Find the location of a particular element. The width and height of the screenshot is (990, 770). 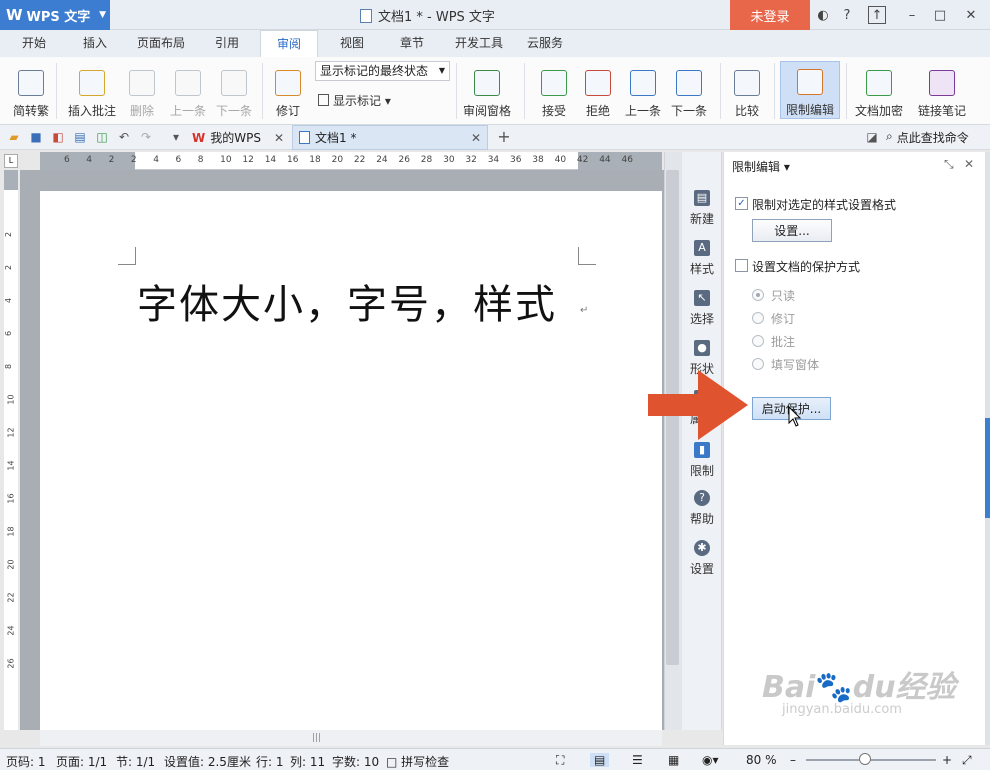

prev-change-button: 上一条 is located at coordinates (643, 90).